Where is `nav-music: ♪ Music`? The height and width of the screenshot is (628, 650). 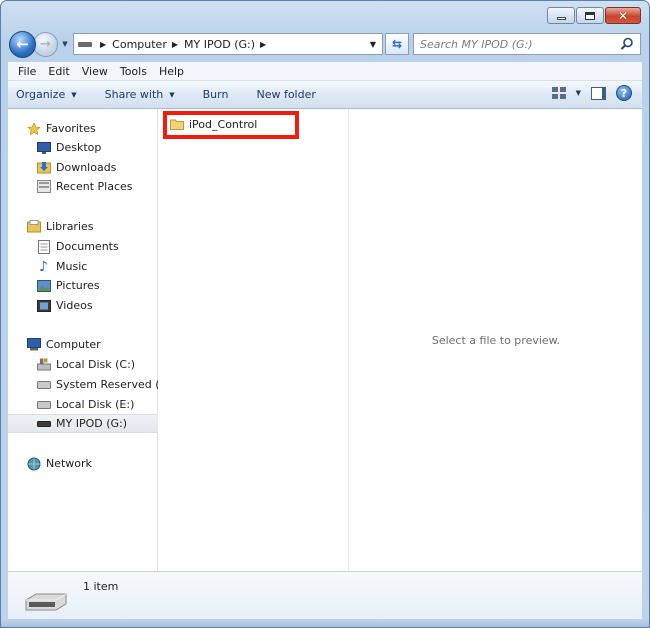 nav-music: ♪ Music is located at coordinates (83, 266).